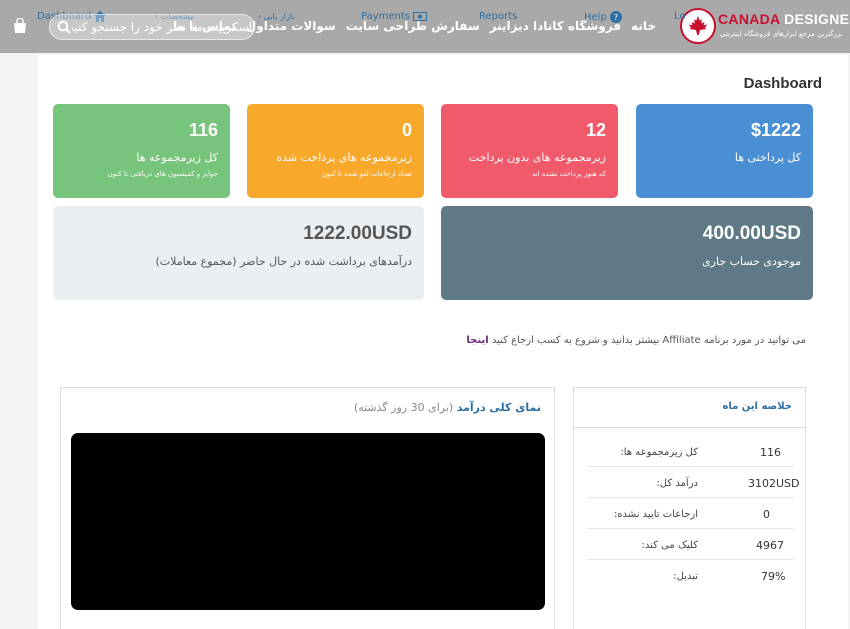 The width and height of the screenshot is (850, 629). What do you see at coordinates (691, 544) in the screenshot?
I see `summary-row: کلیک می کند: 4967` at bounding box center [691, 544].